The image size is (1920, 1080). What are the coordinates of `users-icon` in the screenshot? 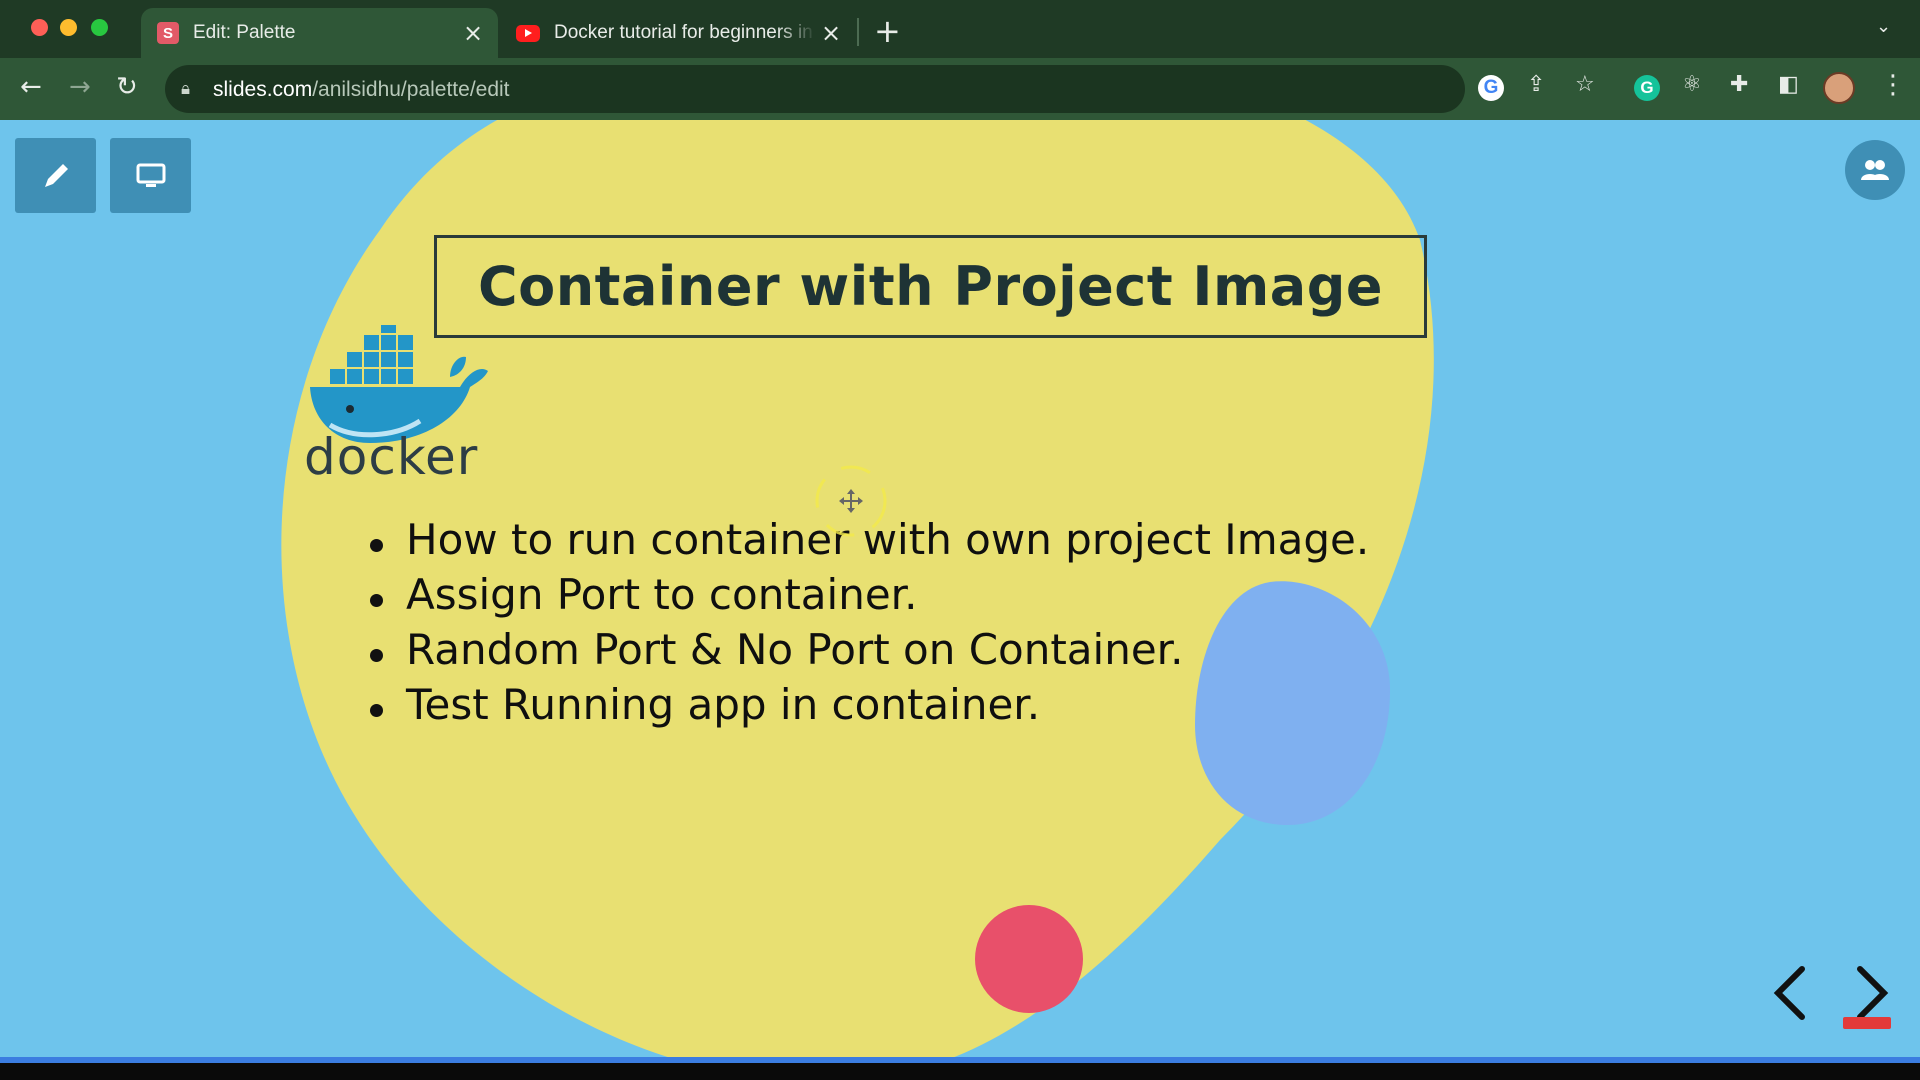 It's located at (1875, 170).